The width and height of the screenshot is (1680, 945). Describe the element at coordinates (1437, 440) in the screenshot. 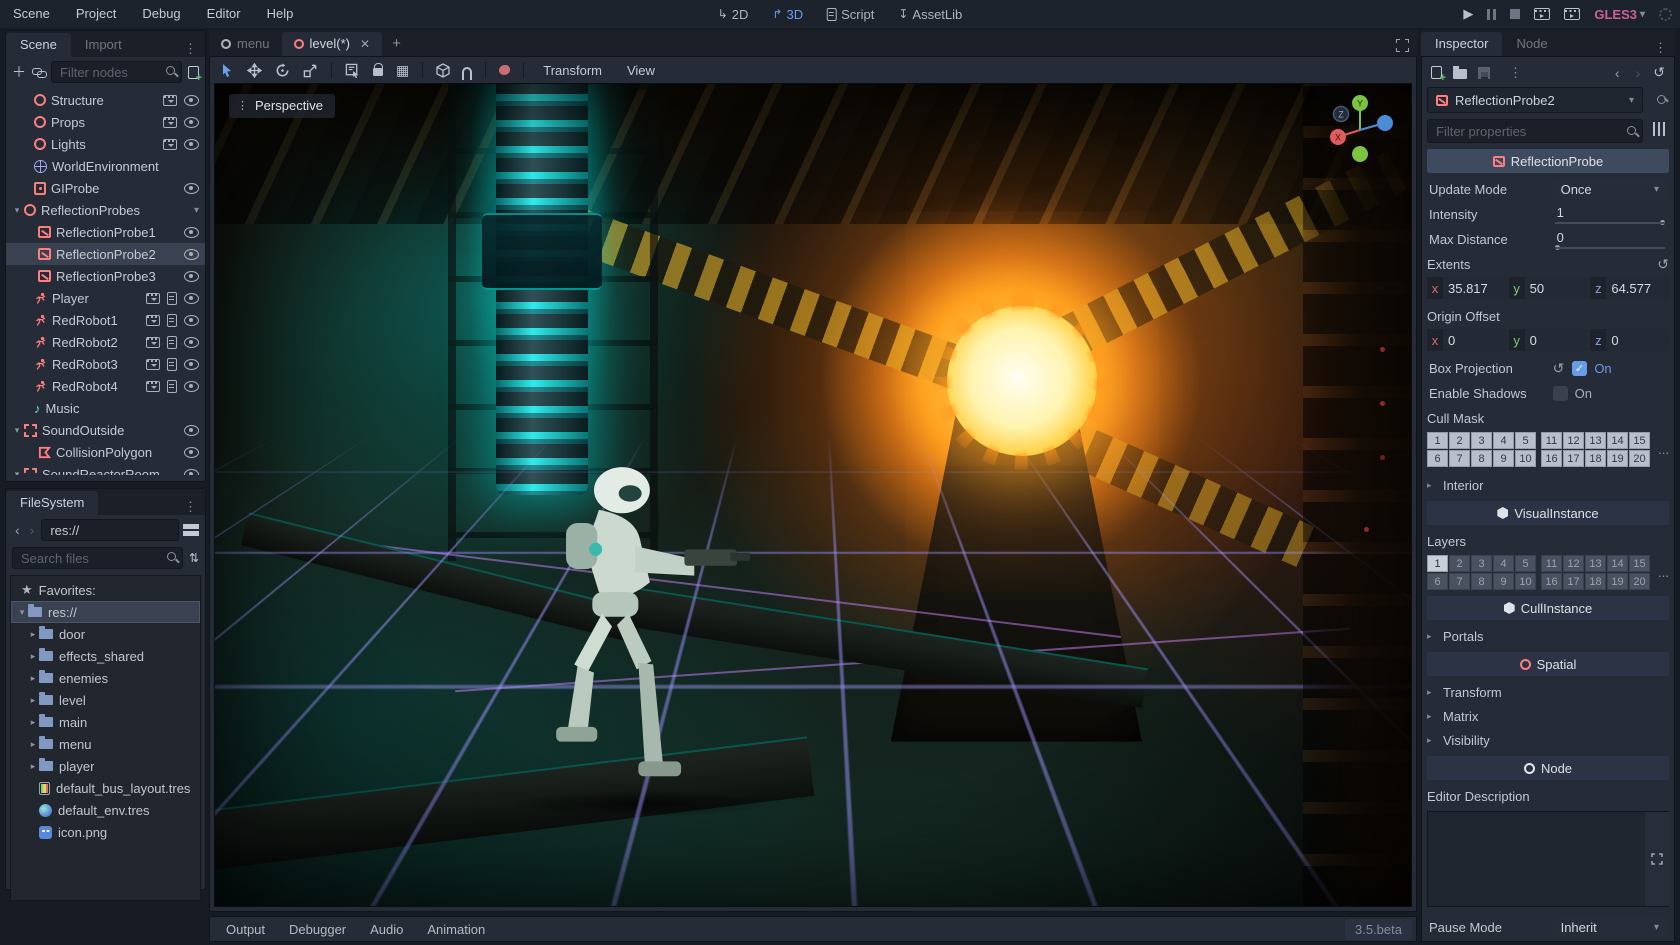

I see `cull-mask-bit: 1` at that location.